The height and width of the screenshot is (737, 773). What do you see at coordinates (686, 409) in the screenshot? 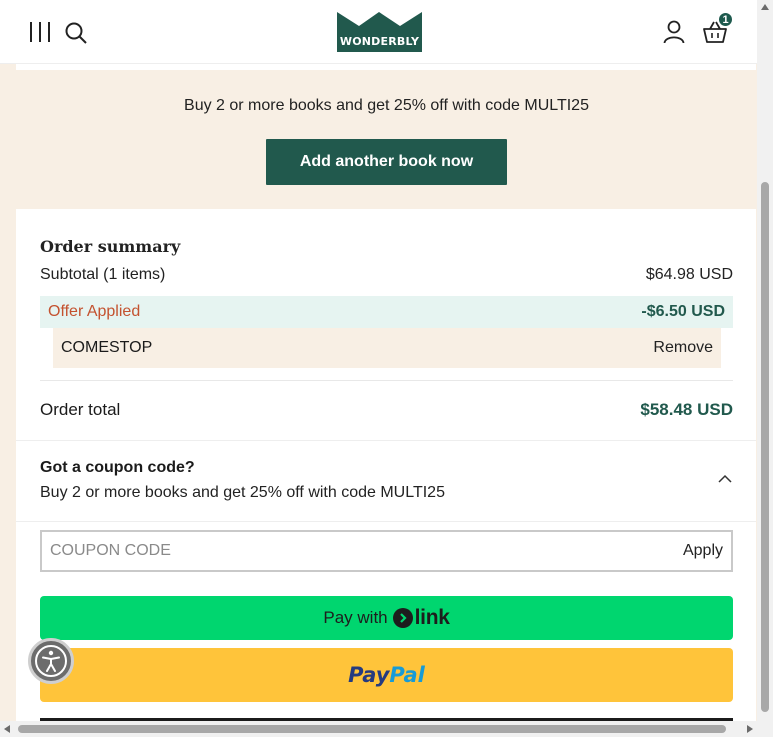
I see `order-total-value: $58.48 USD` at bounding box center [686, 409].